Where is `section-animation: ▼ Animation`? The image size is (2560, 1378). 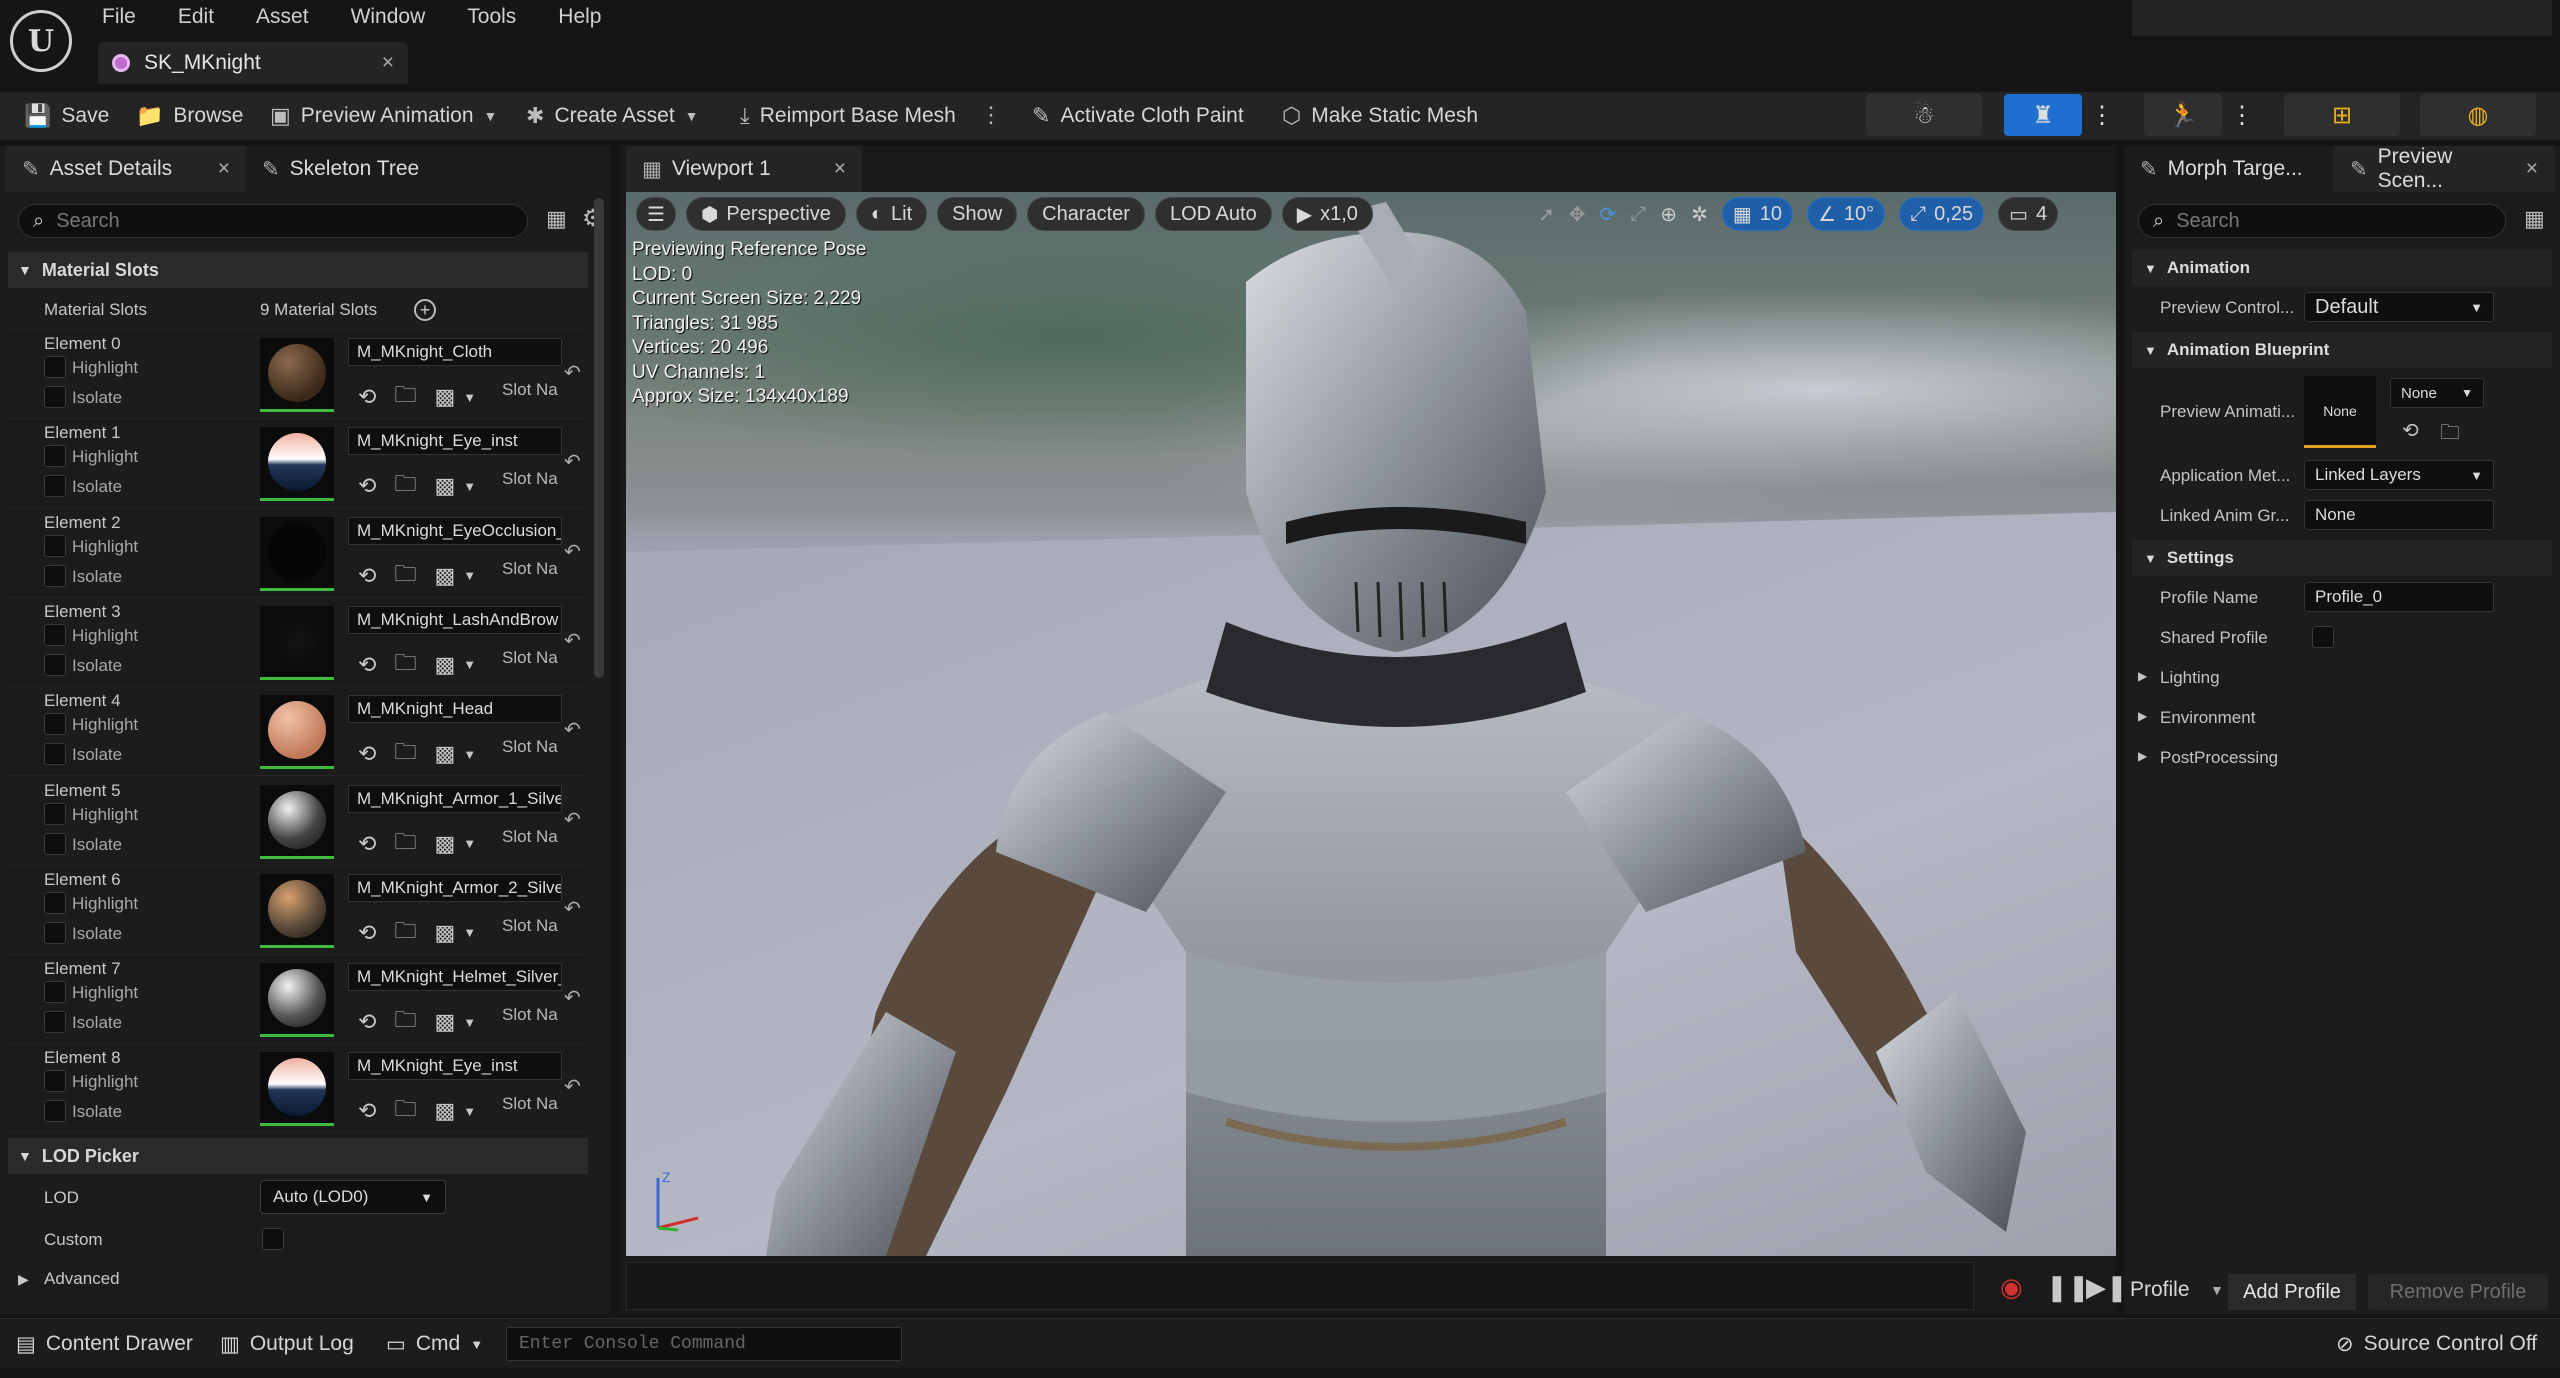 section-animation: ▼ Animation is located at coordinates (2342, 268).